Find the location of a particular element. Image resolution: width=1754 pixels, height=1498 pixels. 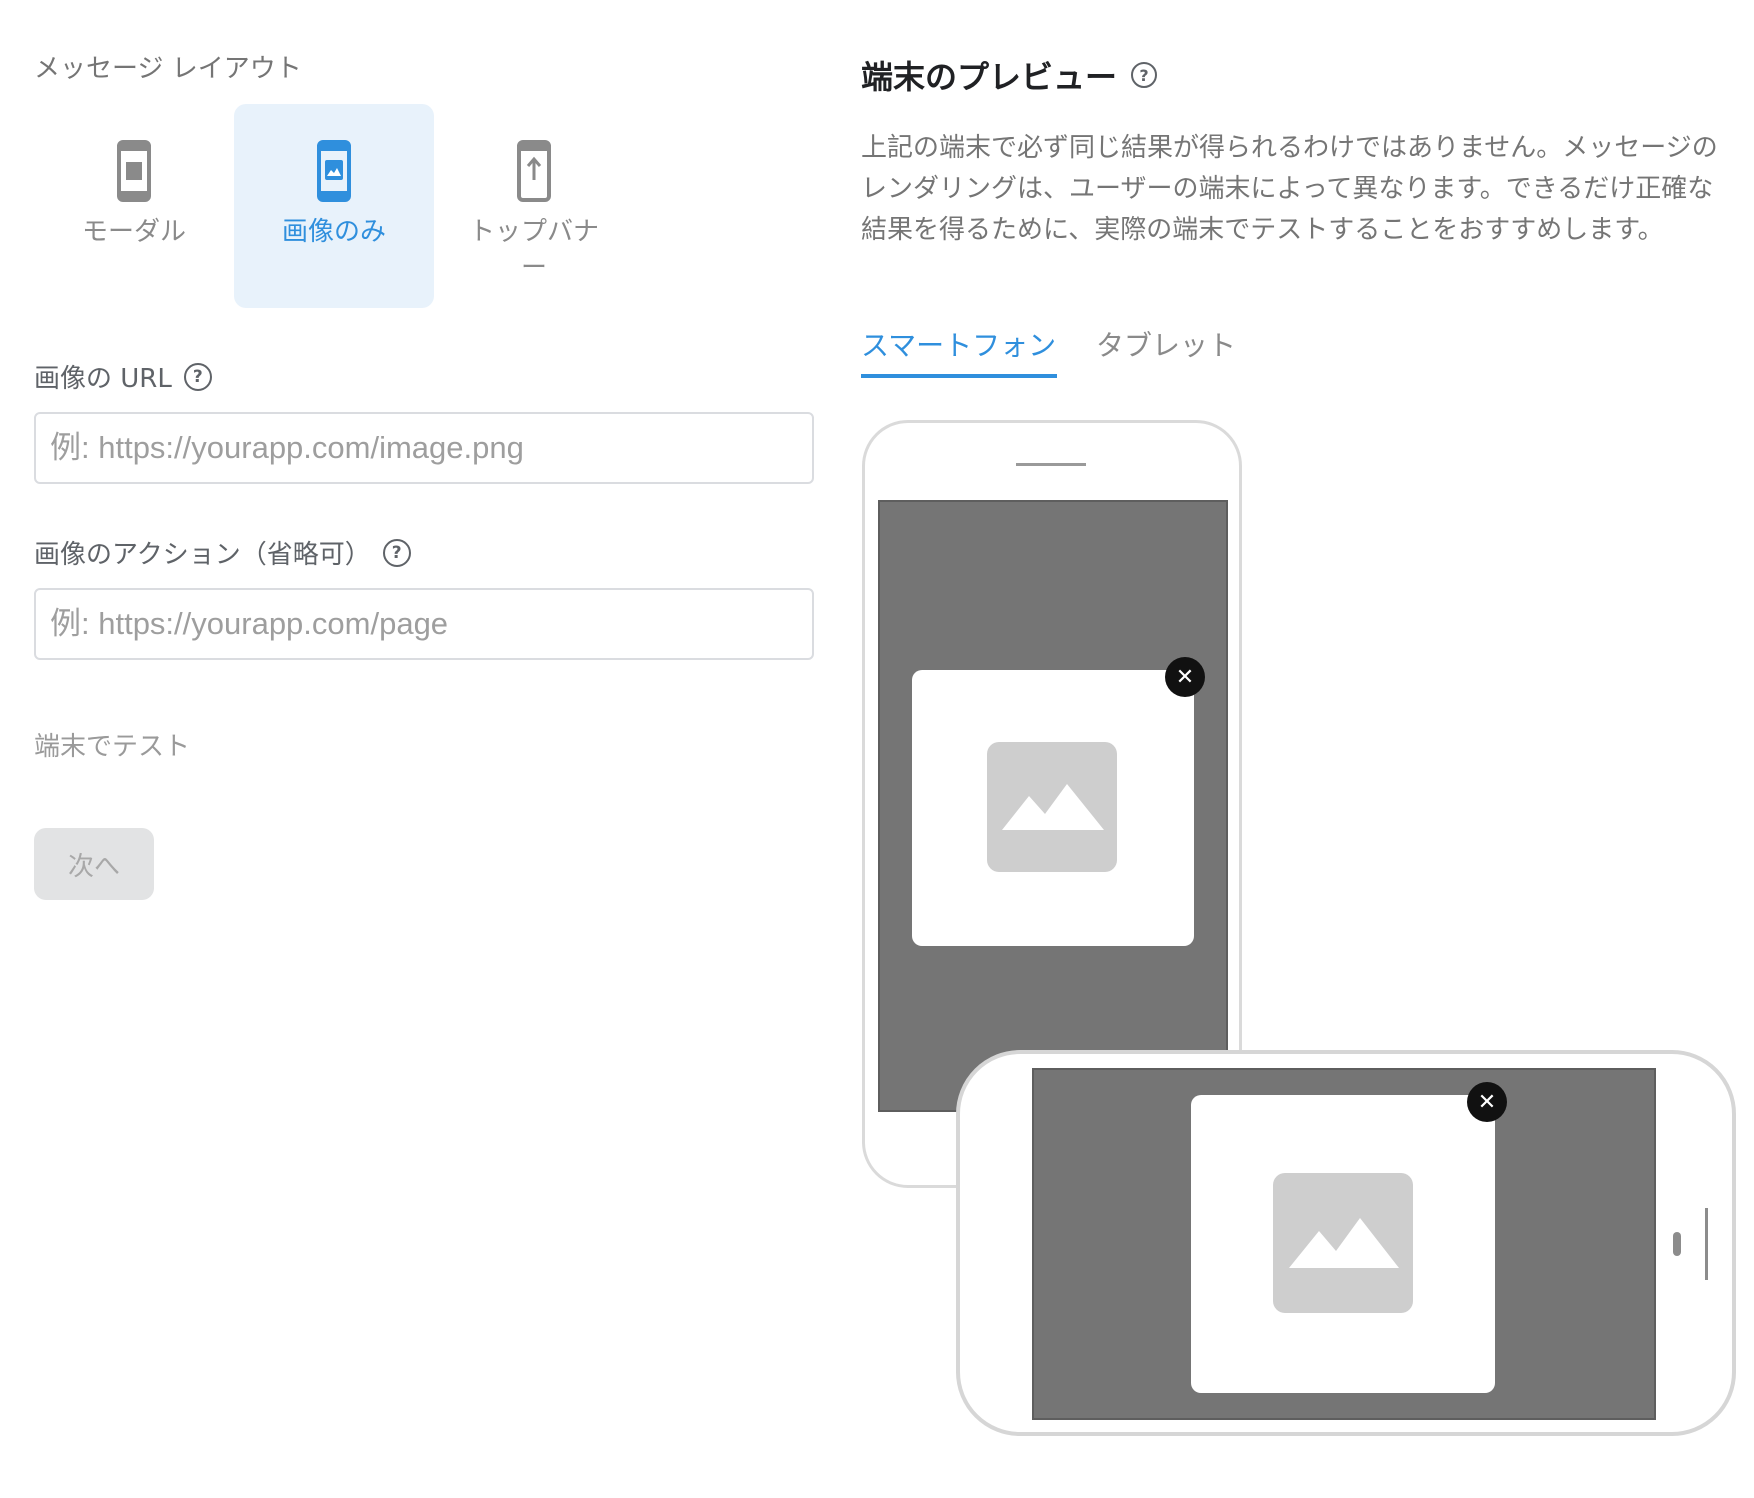

landscape-phone-side-button is located at coordinates (1677, 1244).